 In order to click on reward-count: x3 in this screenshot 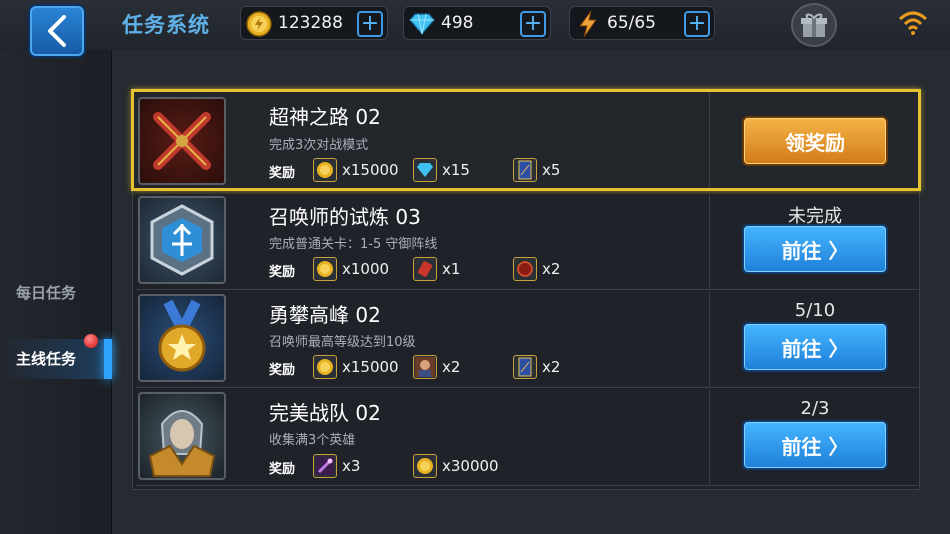, I will do `click(351, 466)`.